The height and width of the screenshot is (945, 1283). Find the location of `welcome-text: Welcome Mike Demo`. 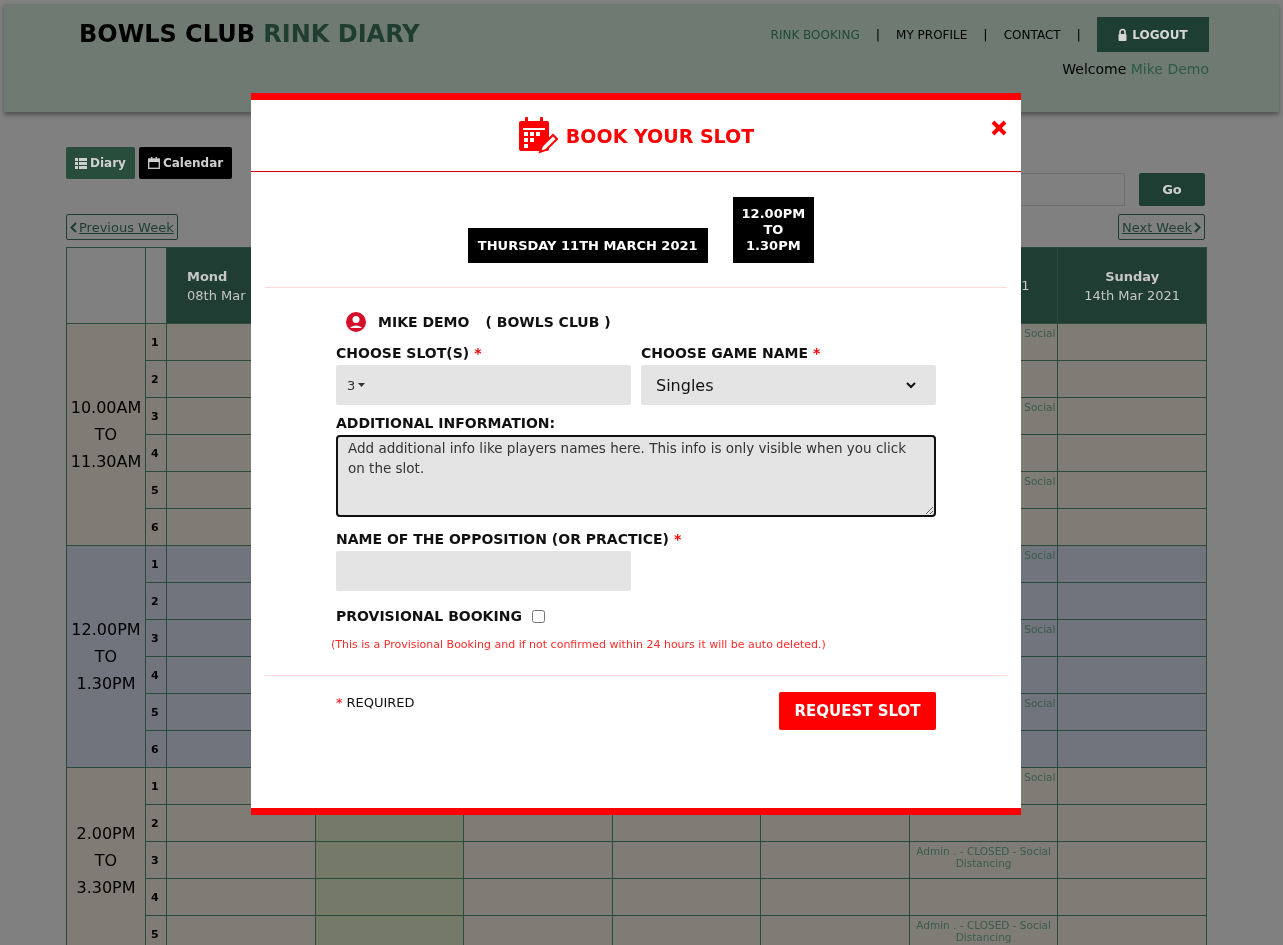

welcome-text: Welcome Mike Demo is located at coordinates (1135, 69).